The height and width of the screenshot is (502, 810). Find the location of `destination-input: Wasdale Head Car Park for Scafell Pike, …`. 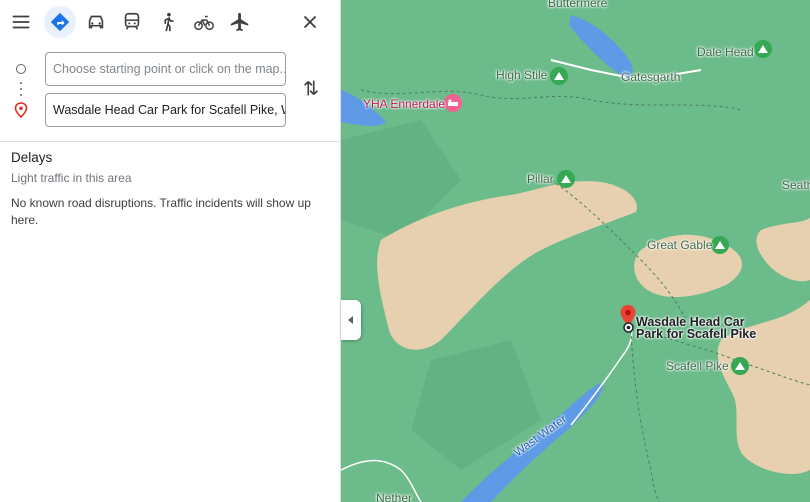

destination-input: Wasdale Head Car Park for Scafell Pike, … is located at coordinates (165, 110).